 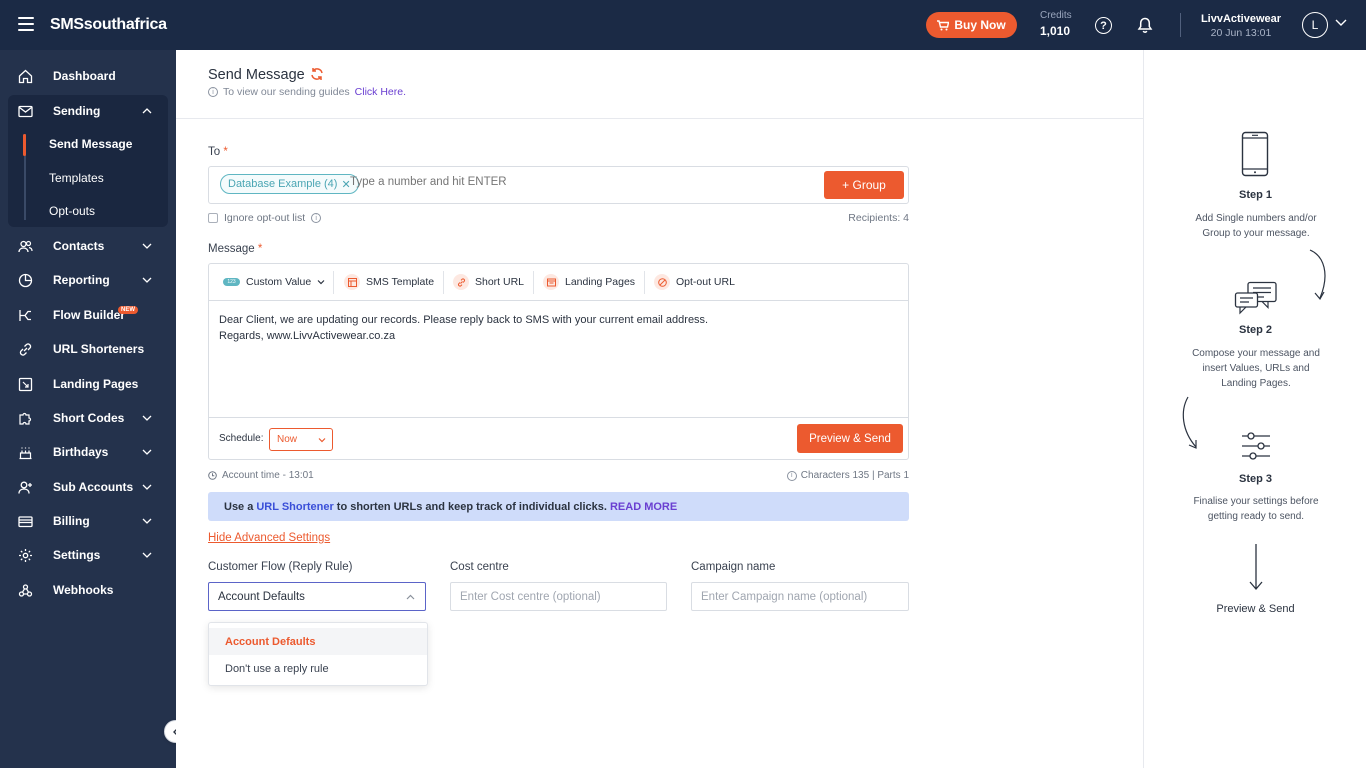 What do you see at coordinates (83, 590) in the screenshot?
I see `sidebar-item-label: Webhooks` at bounding box center [83, 590].